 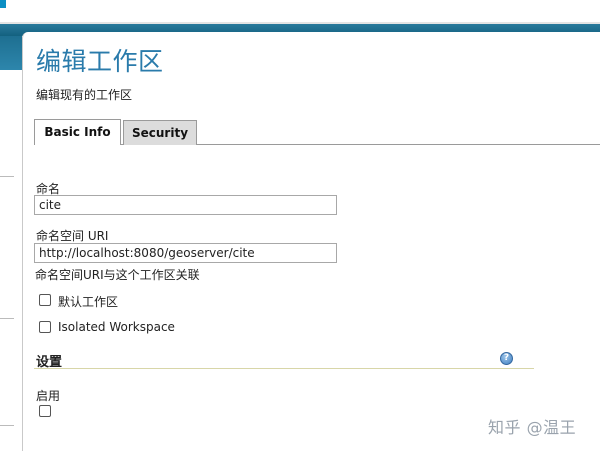 What do you see at coordinates (45, 327) in the screenshot?
I see `isolated-workspace-checkbox` at bounding box center [45, 327].